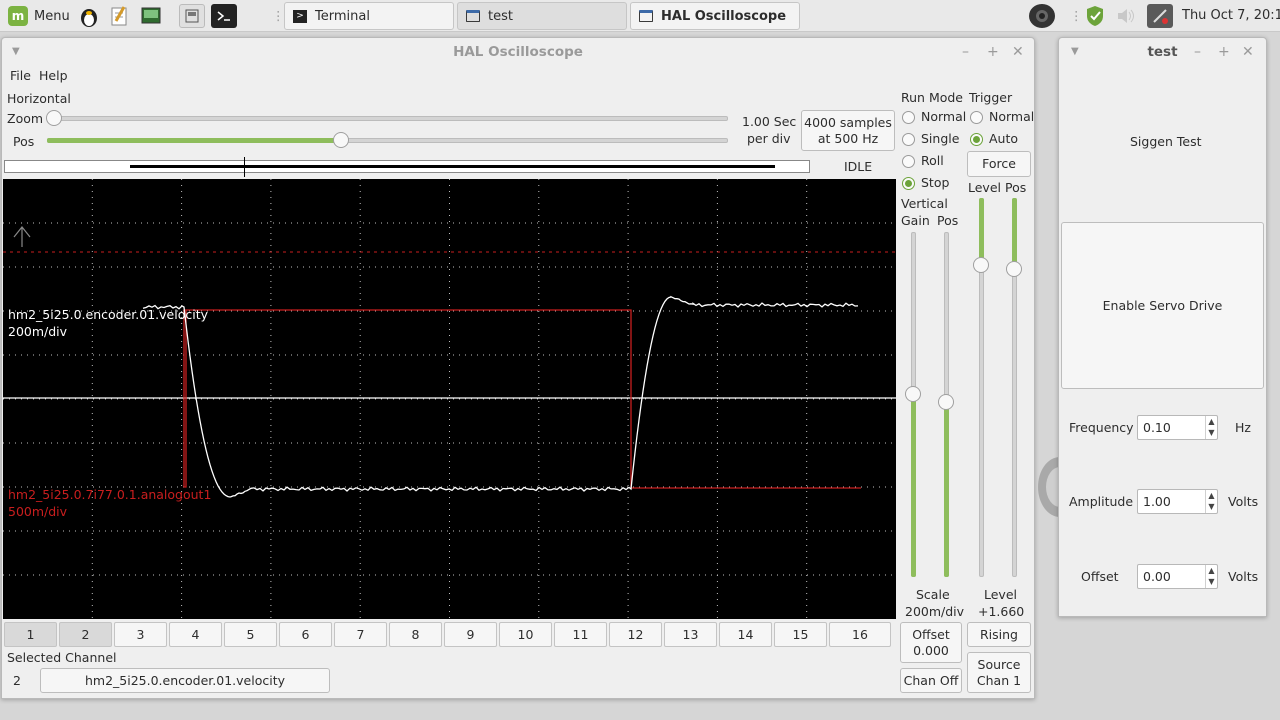 The height and width of the screenshot is (720, 1280). I want to click on menu-file: File, so click(20, 75).